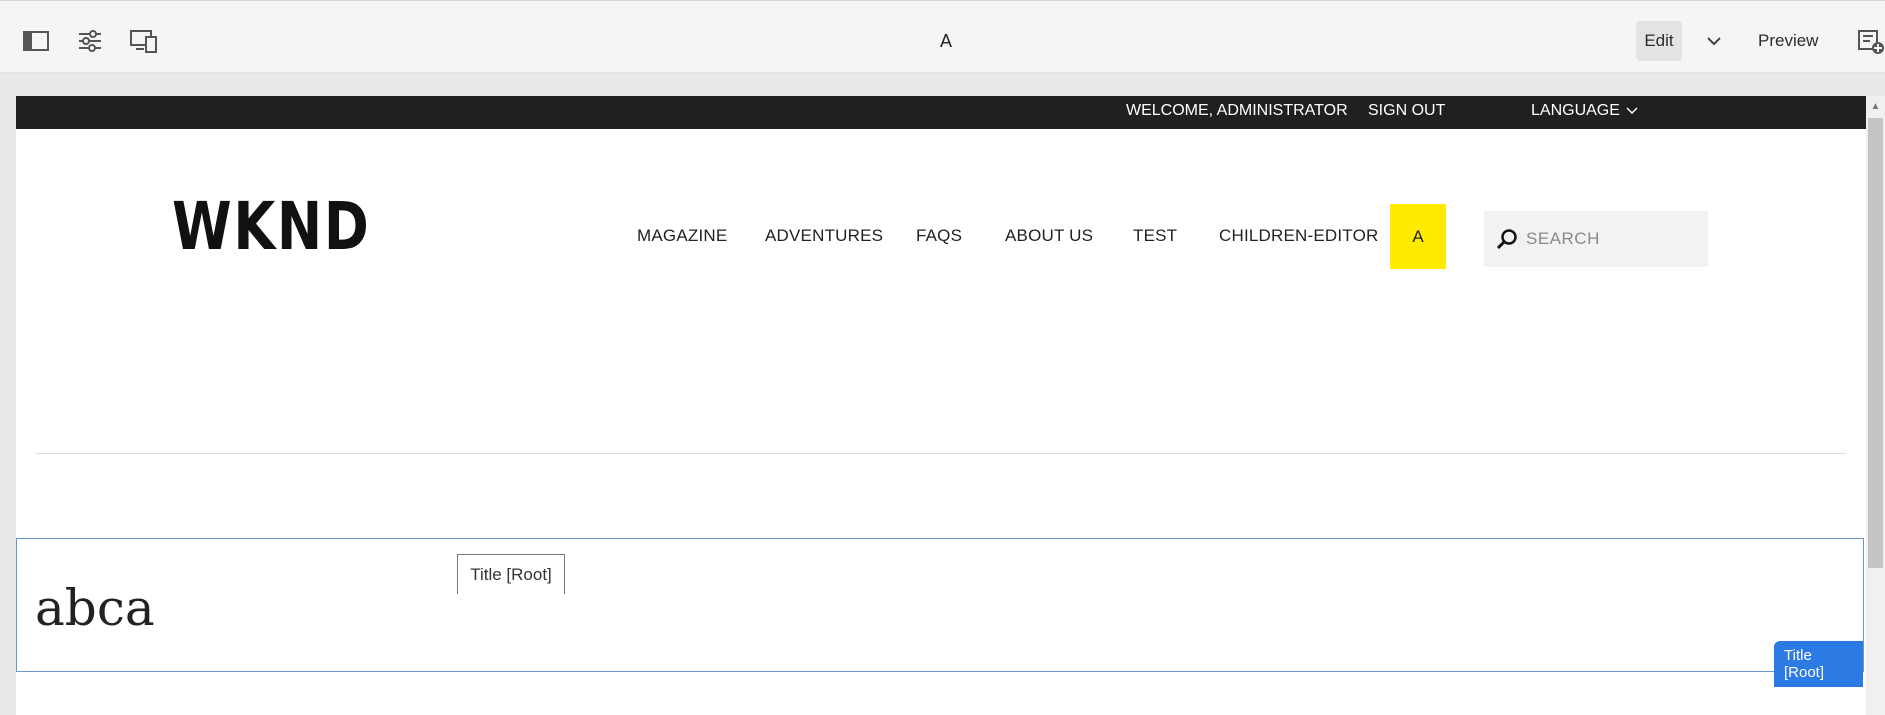 Image resolution: width=1885 pixels, height=715 pixels. I want to click on scrollbar: ▲, so click(1875, 405).